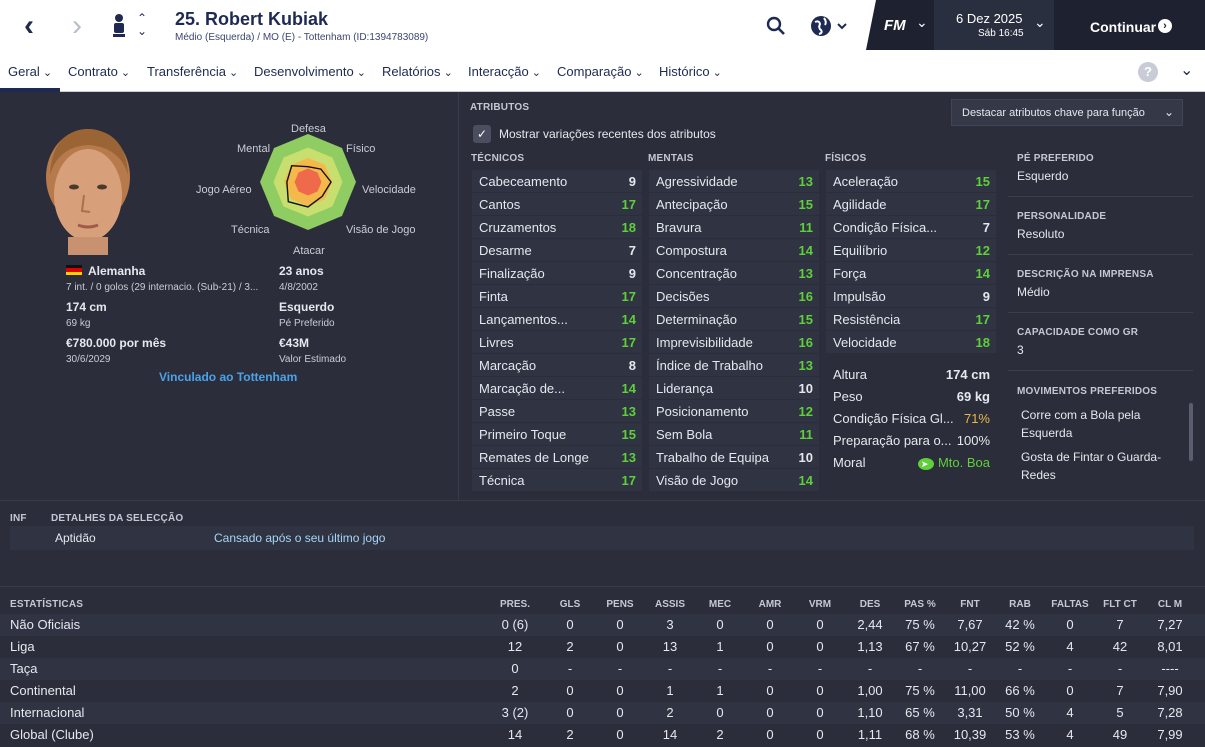 The image size is (1205, 747). What do you see at coordinates (734, 342) in the screenshot?
I see `attribute-row: Imprevisibilidade 16` at bounding box center [734, 342].